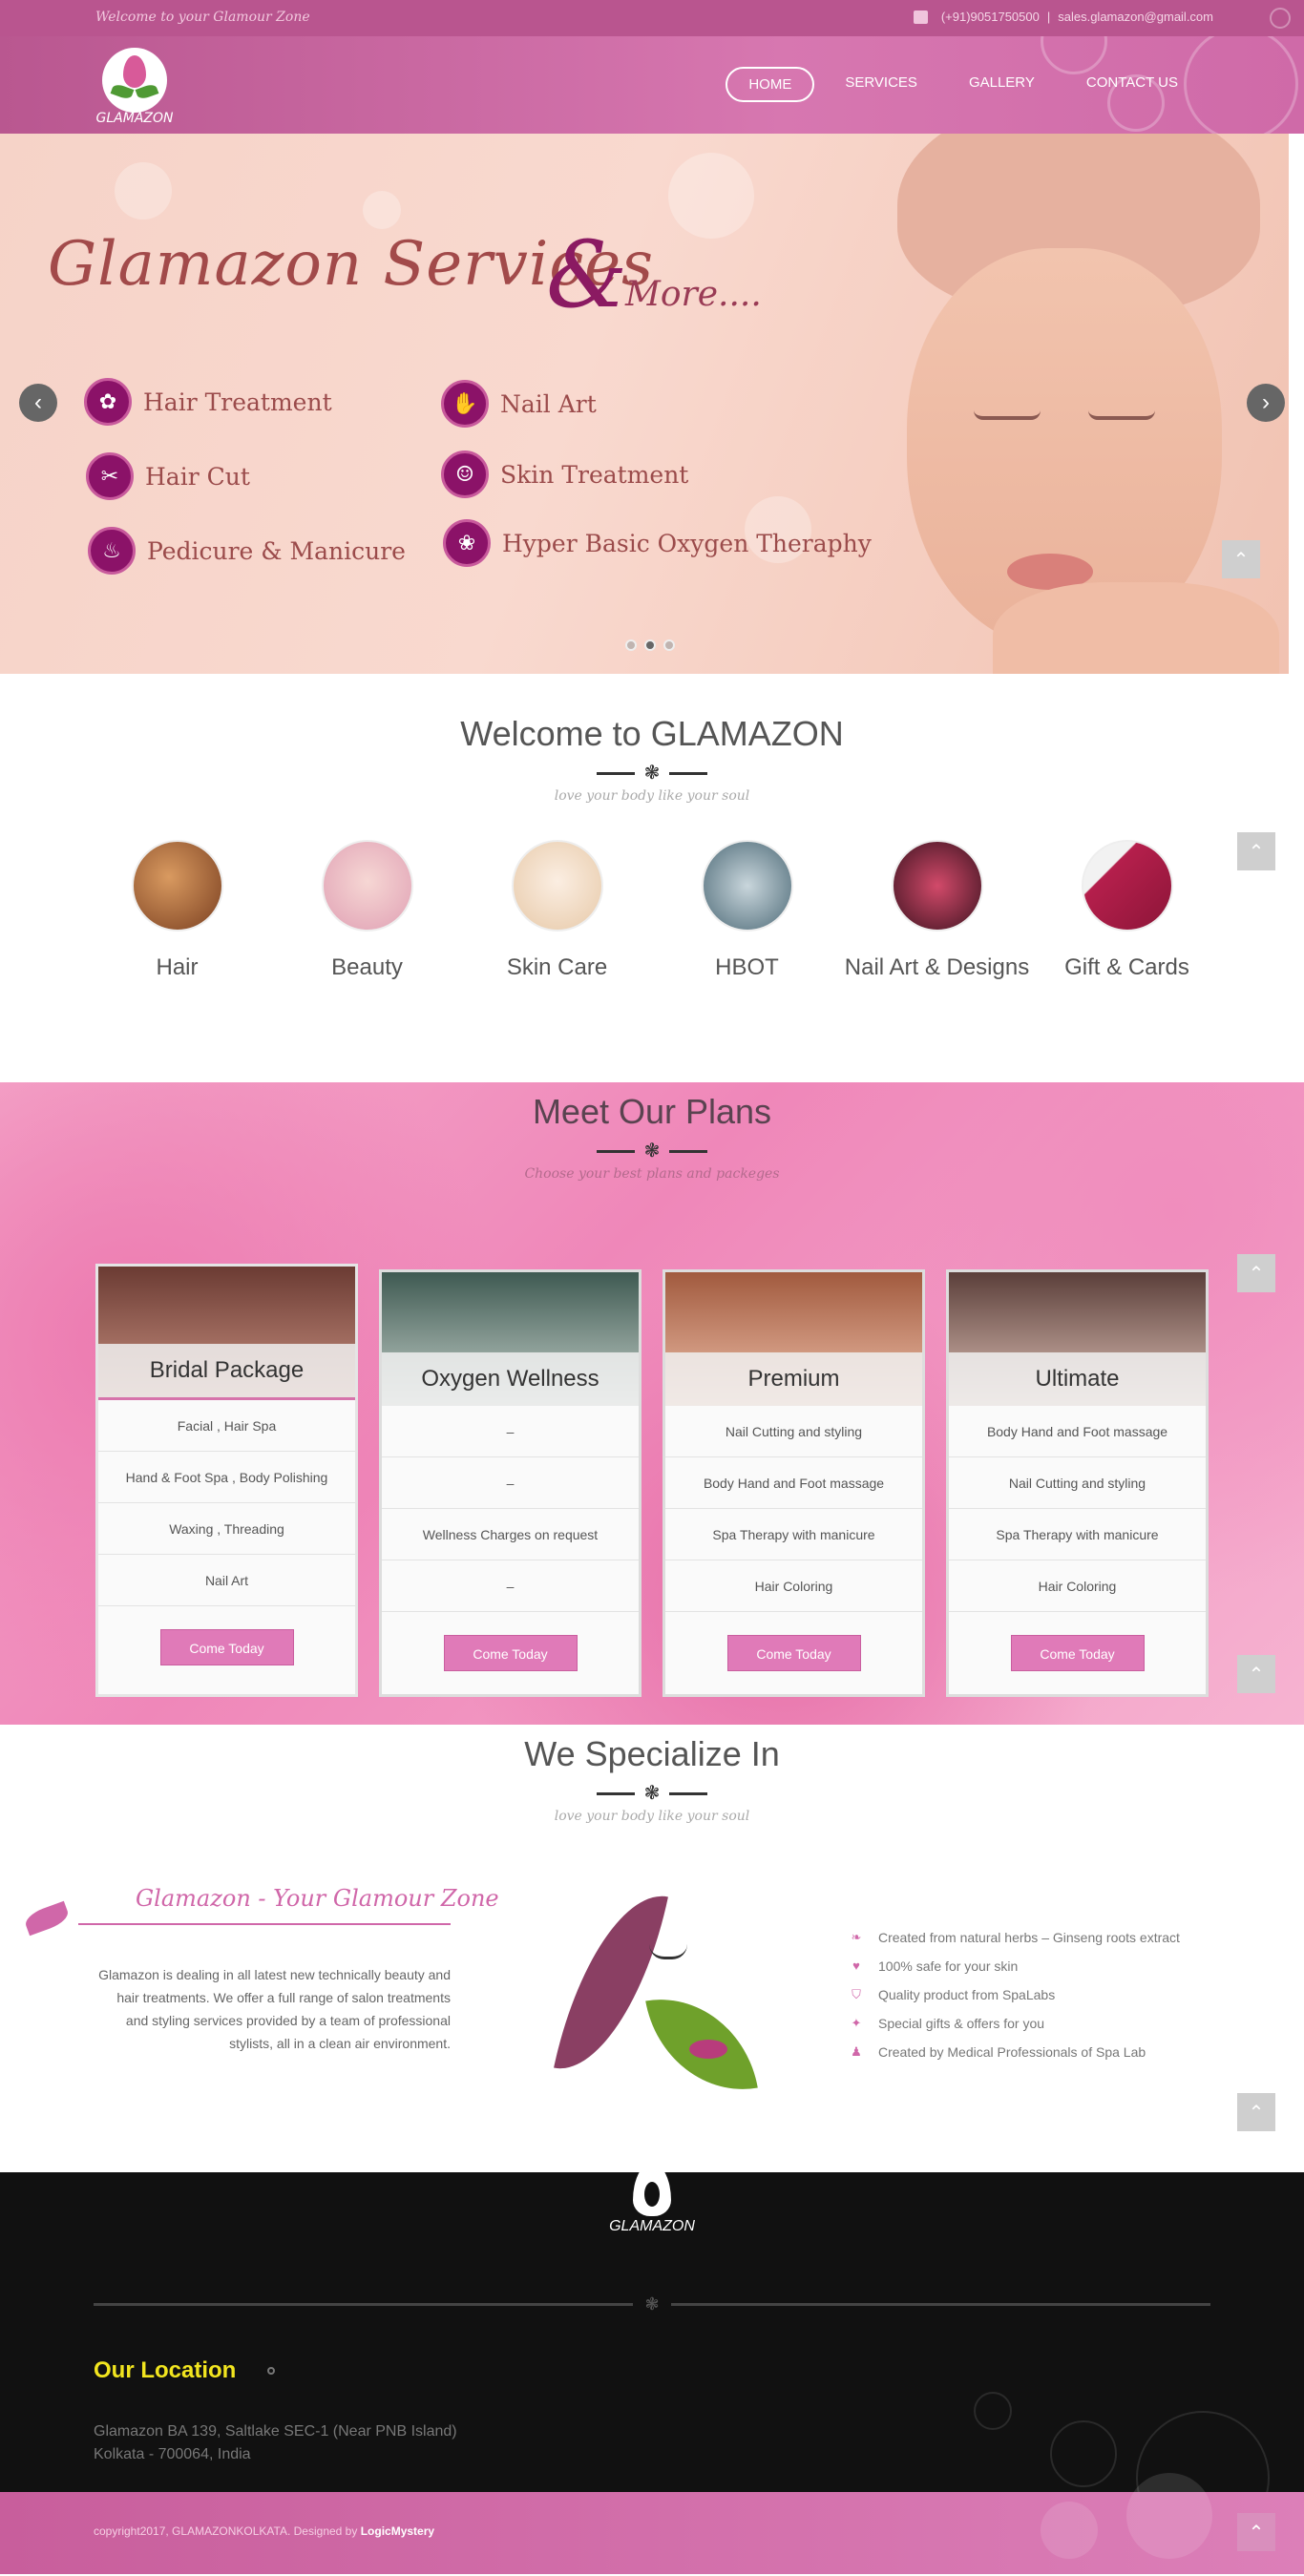  What do you see at coordinates (467, 543) in the screenshot?
I see `lotus-icon: ❀` at bounding box center [467, 543].